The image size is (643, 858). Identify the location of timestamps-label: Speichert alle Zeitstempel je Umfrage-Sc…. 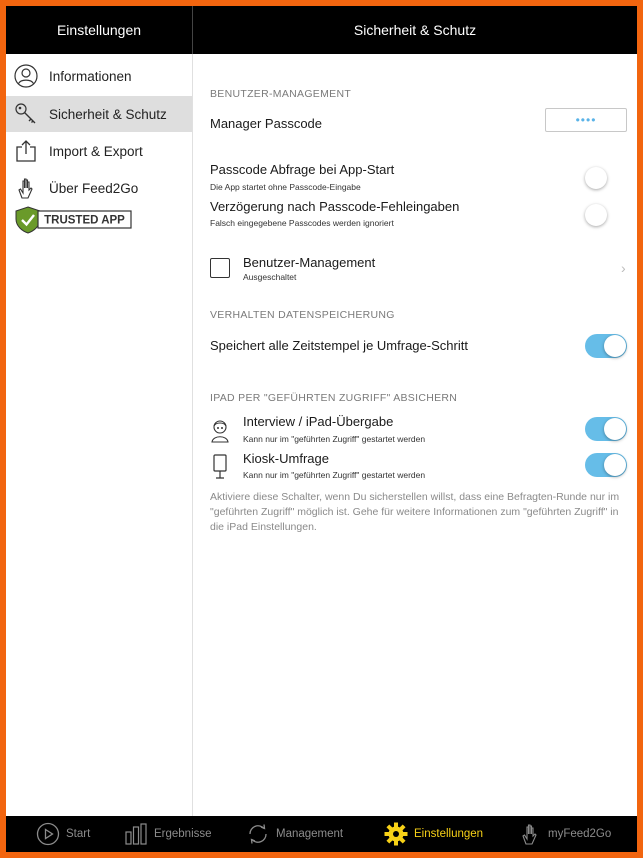
(339, 345).